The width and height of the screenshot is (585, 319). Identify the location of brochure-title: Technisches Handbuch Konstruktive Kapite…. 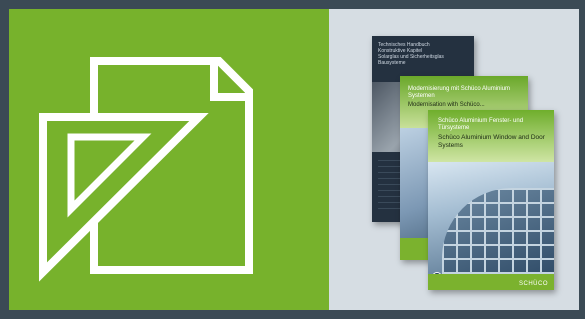
(411, 54).